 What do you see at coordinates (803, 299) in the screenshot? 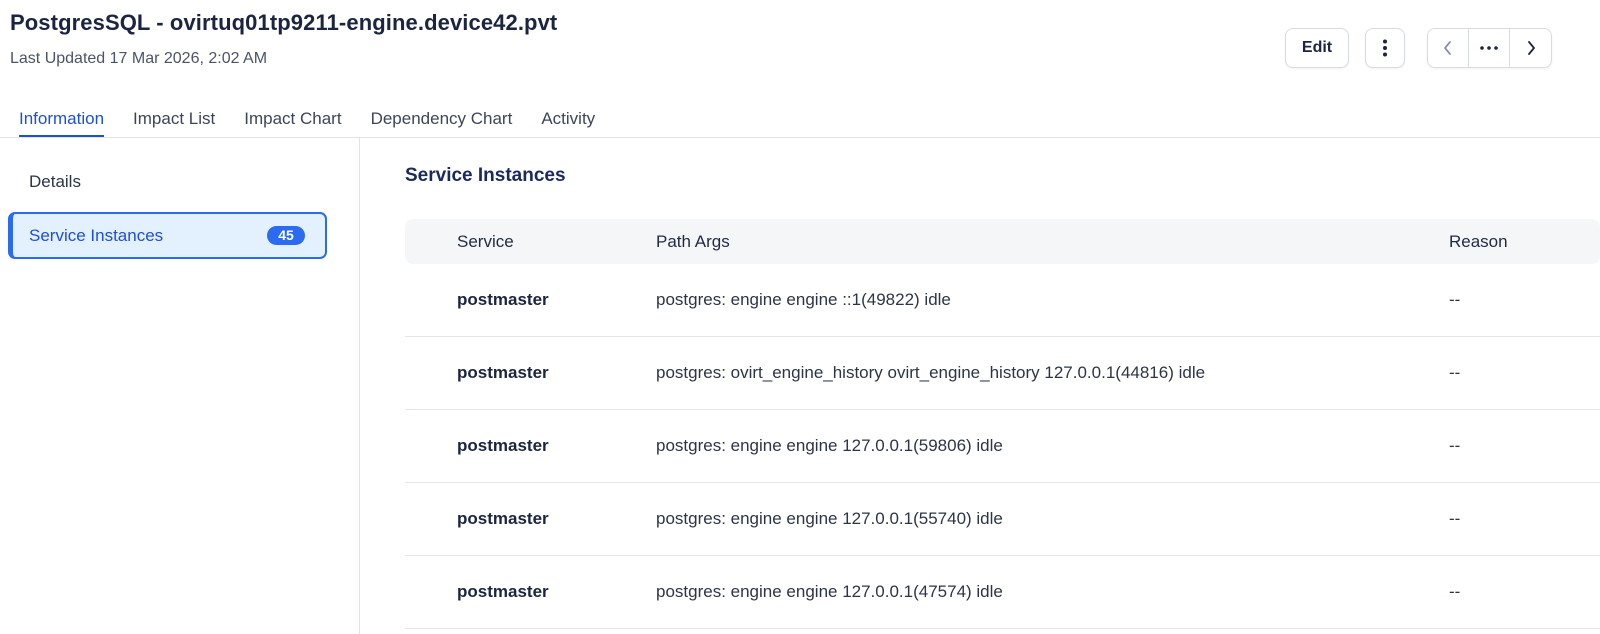
I see `path-args-cell: postgres: engine engine ::1(49822) idle` at bounding box center [803, 299].